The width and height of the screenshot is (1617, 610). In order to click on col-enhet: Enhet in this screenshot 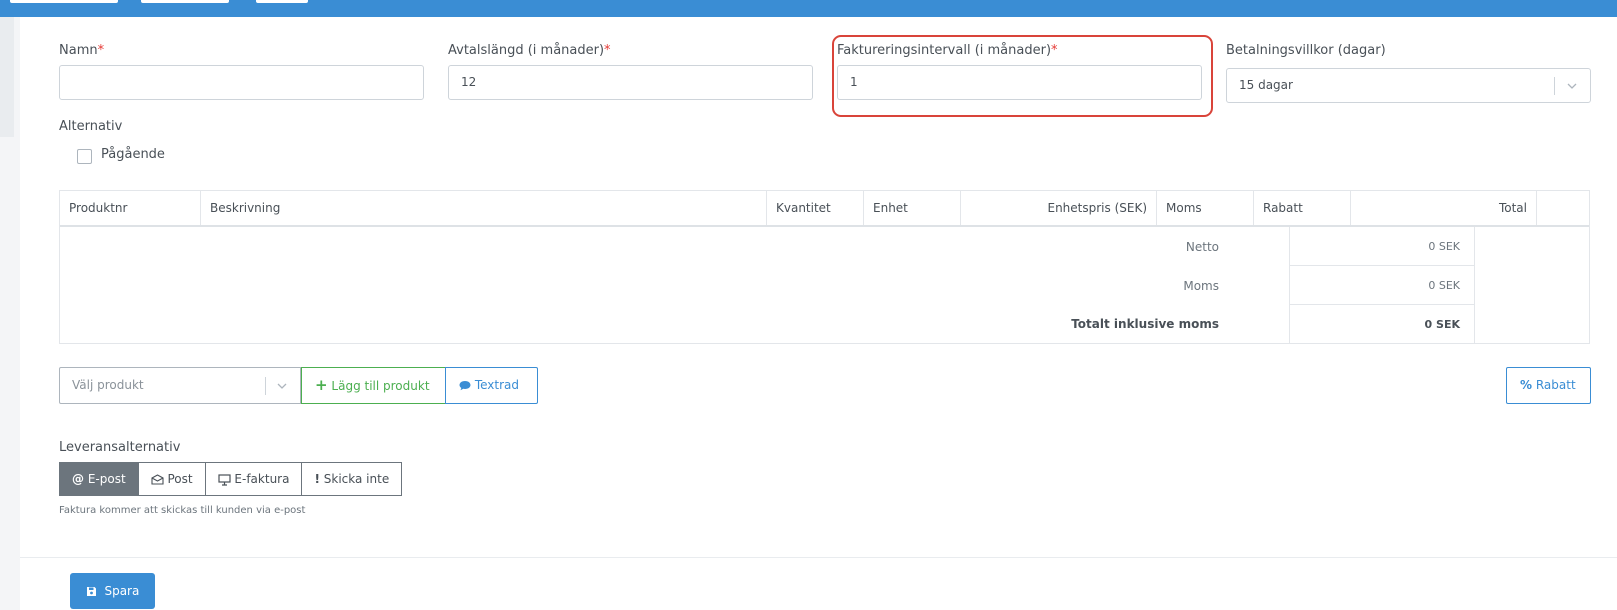, I will do `click(912, 208)`.